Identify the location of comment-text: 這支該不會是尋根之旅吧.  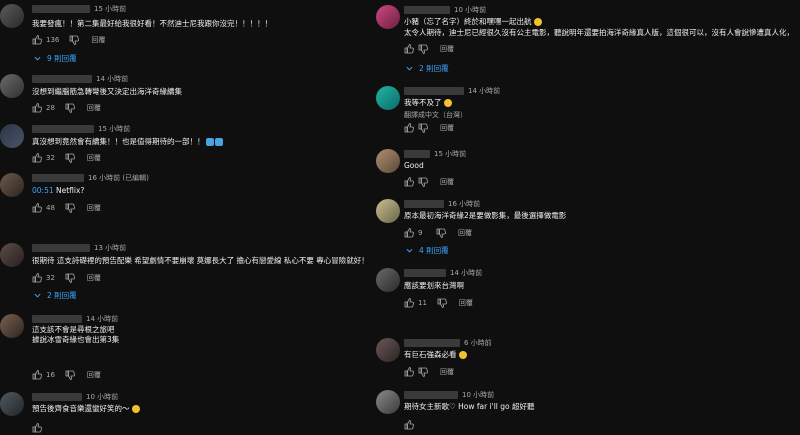
(73, 329).